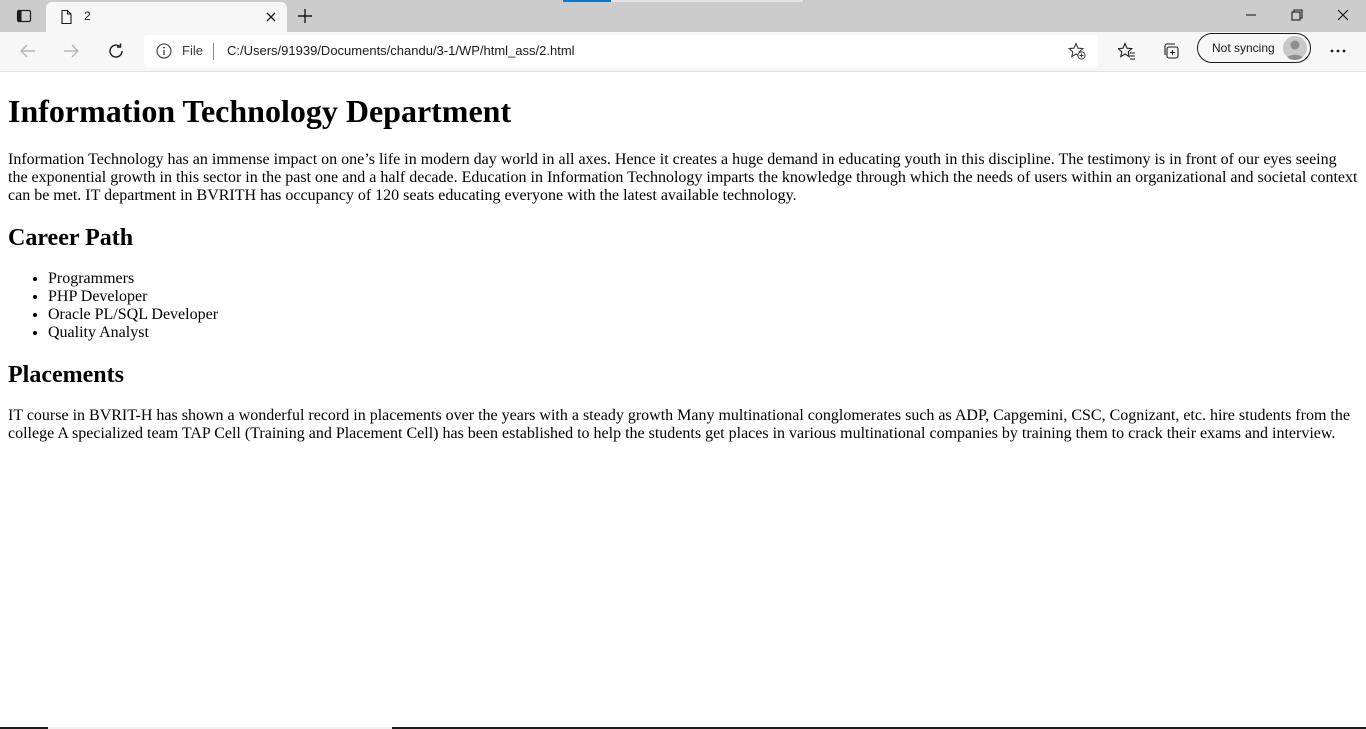 This screenshot has width=1366, height=729. What do you see at coordinates (192, 50) in the screenshot?
I see `file-scheme-label: File` at bounding box center [192, 50].